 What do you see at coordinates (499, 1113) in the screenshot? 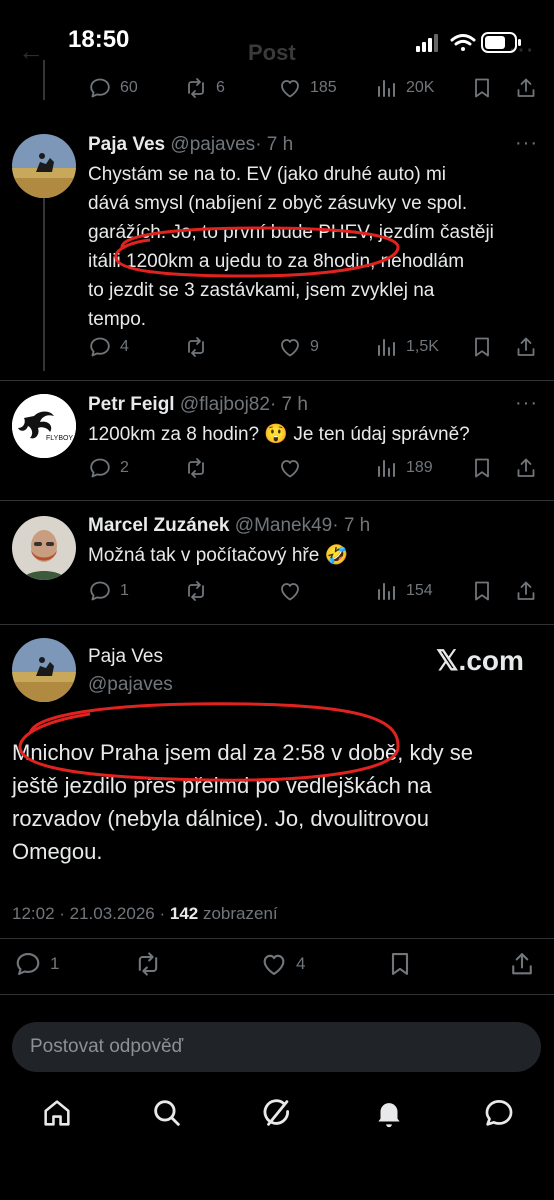
I see `nav-messages` at bounding box center [499, 1113].